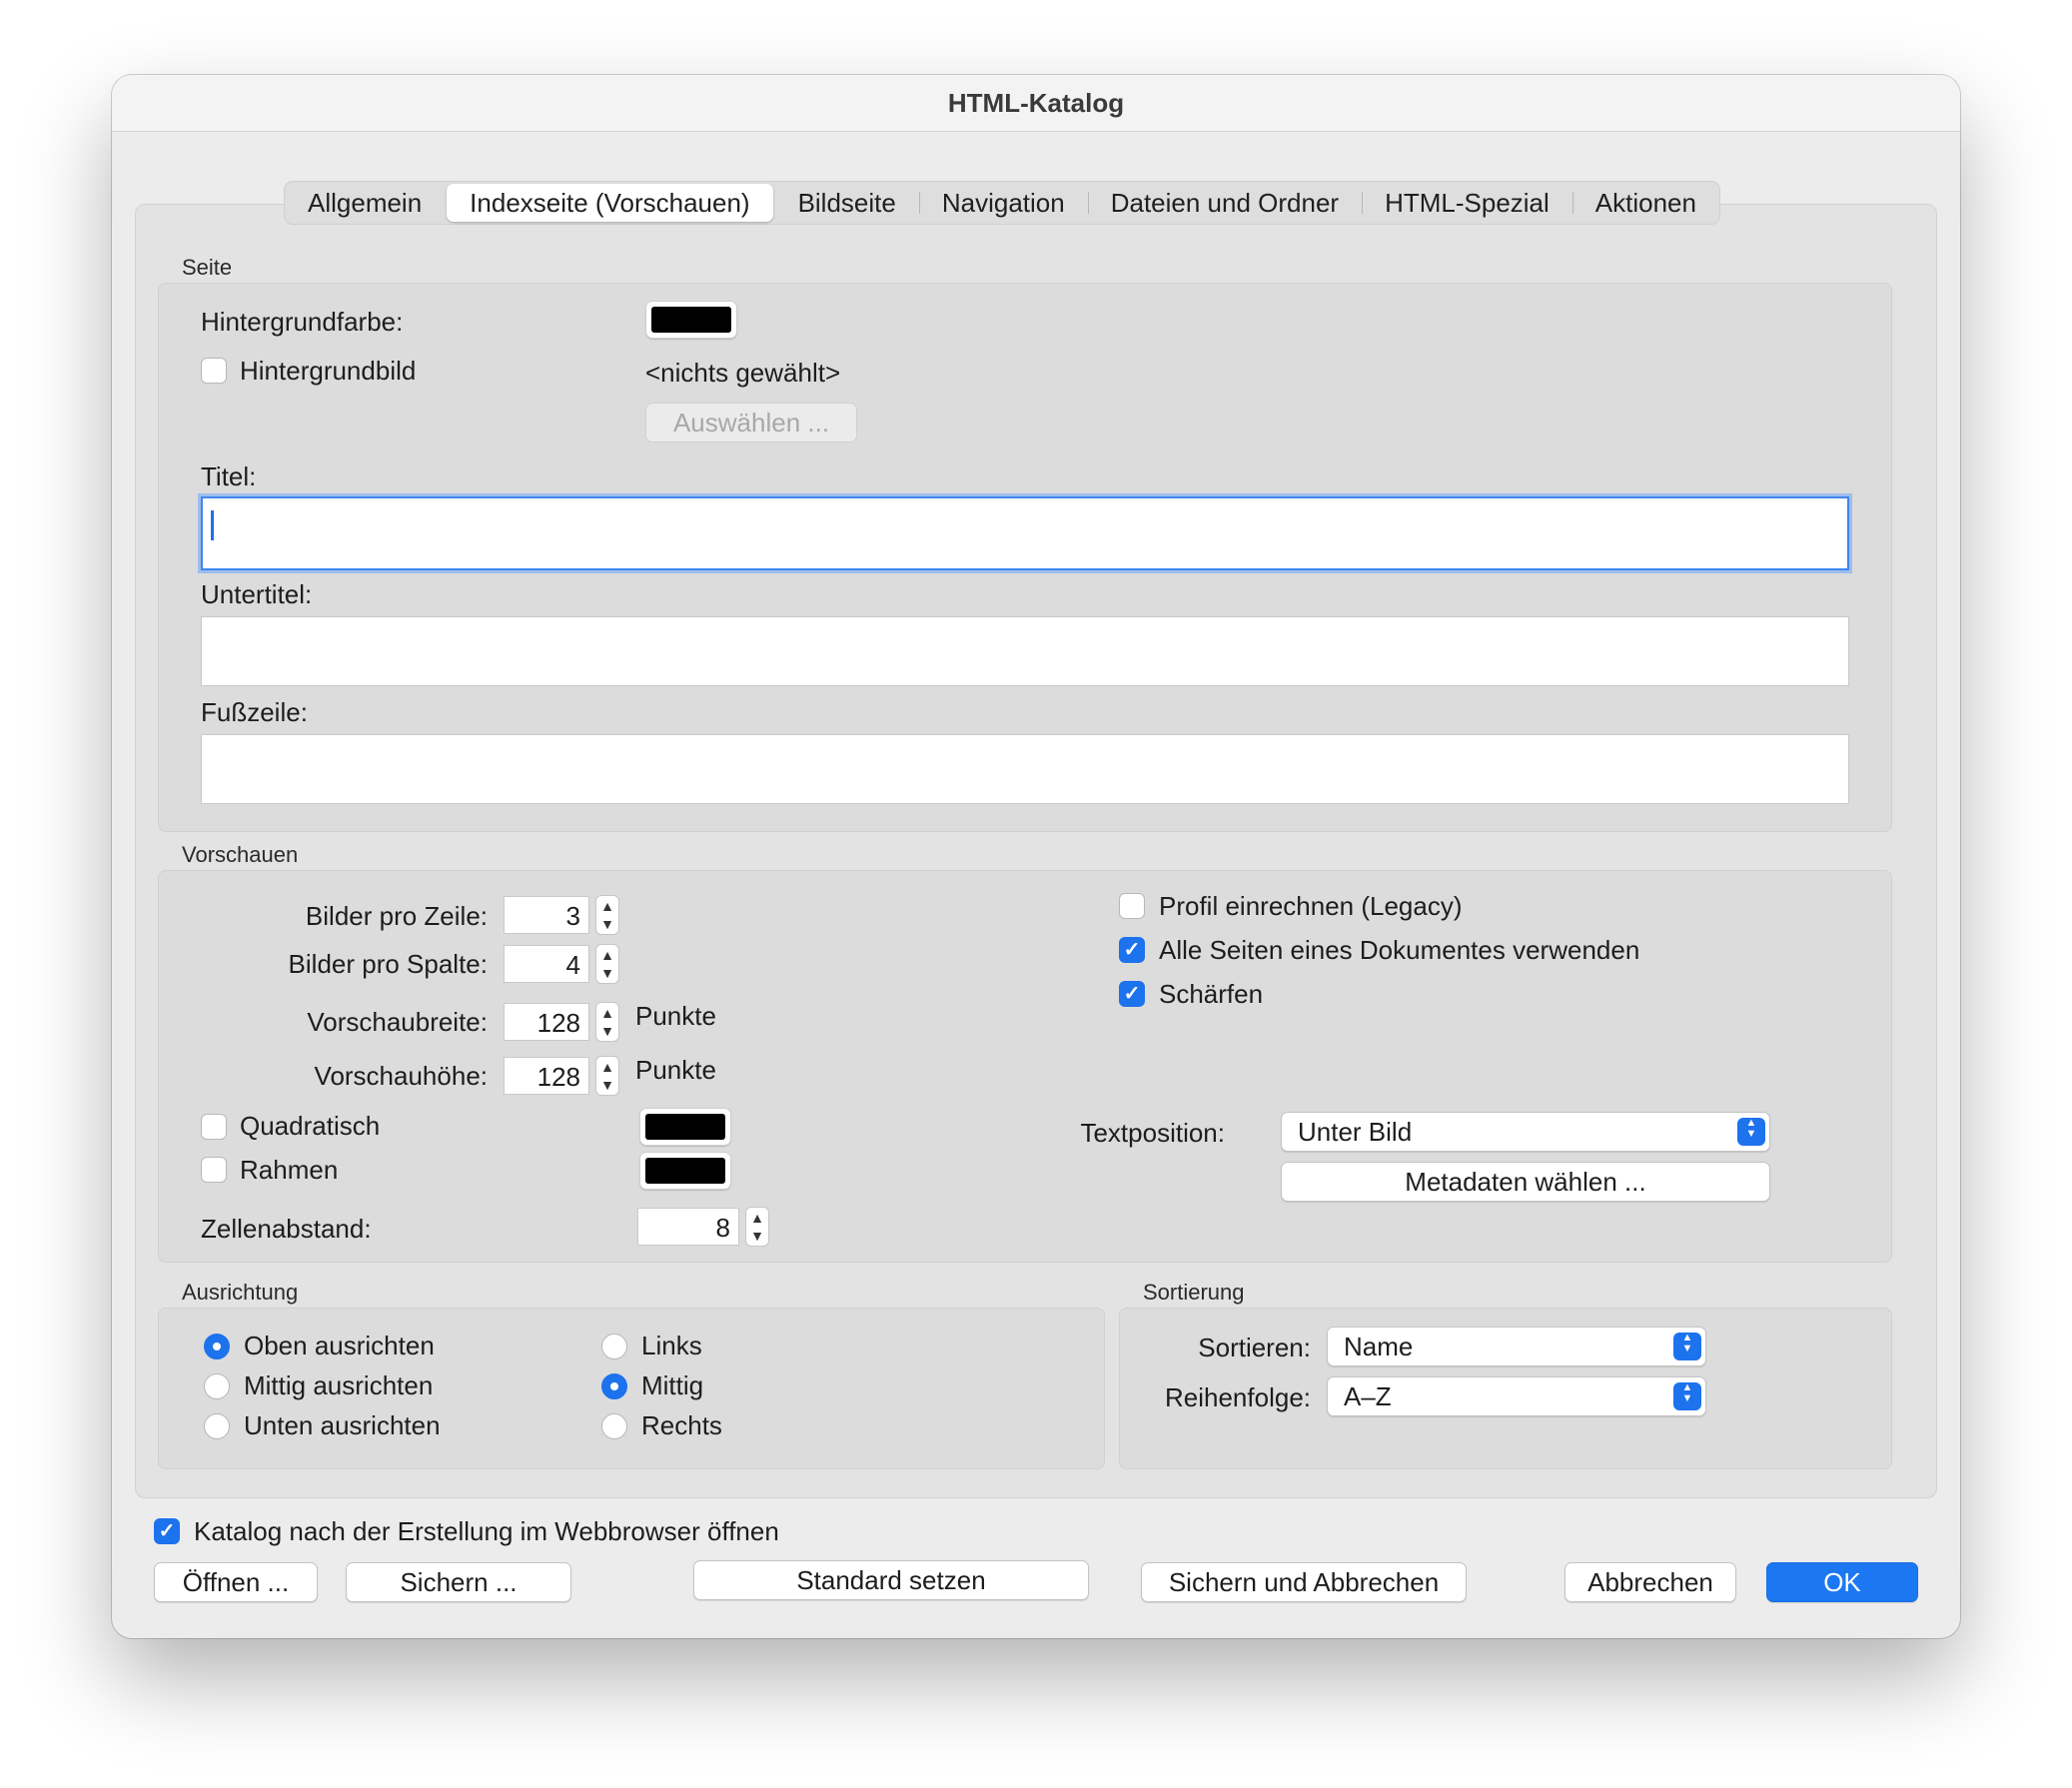 The height and width of the screenshot is (1788, 2072). What do you see at coordinates (1254, 1347) in the screenshot?
I see `sortieren-label: Sortieren:` at bounding box center [1254, 1347].